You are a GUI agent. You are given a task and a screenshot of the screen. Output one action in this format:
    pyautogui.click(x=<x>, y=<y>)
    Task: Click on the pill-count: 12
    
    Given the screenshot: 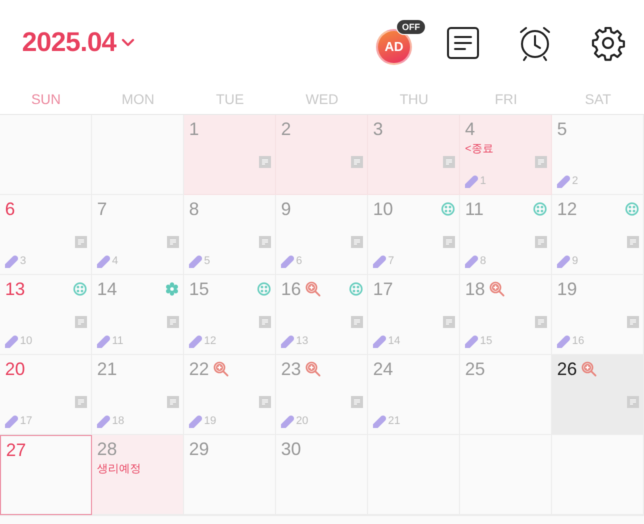 What is the action you would take?
    pyautogui.click(x=210, y=341)
    